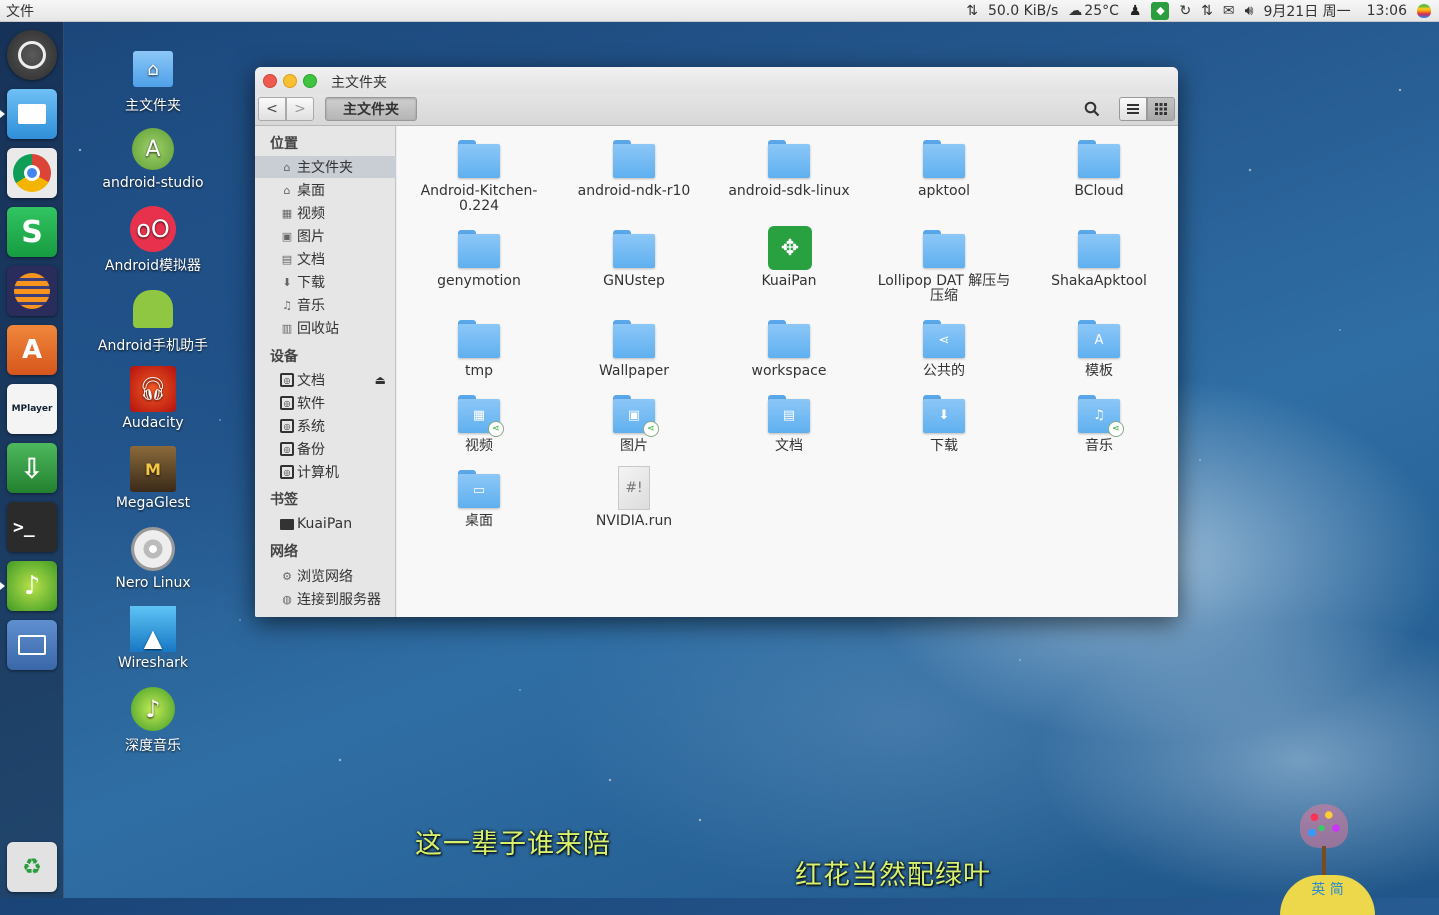 The width and height of the screenshot is (1439, 915). Describe the element at coordinates (153, 558) in the screenshot. I see `desktop-icon-nero: Nero Linux` at that location.